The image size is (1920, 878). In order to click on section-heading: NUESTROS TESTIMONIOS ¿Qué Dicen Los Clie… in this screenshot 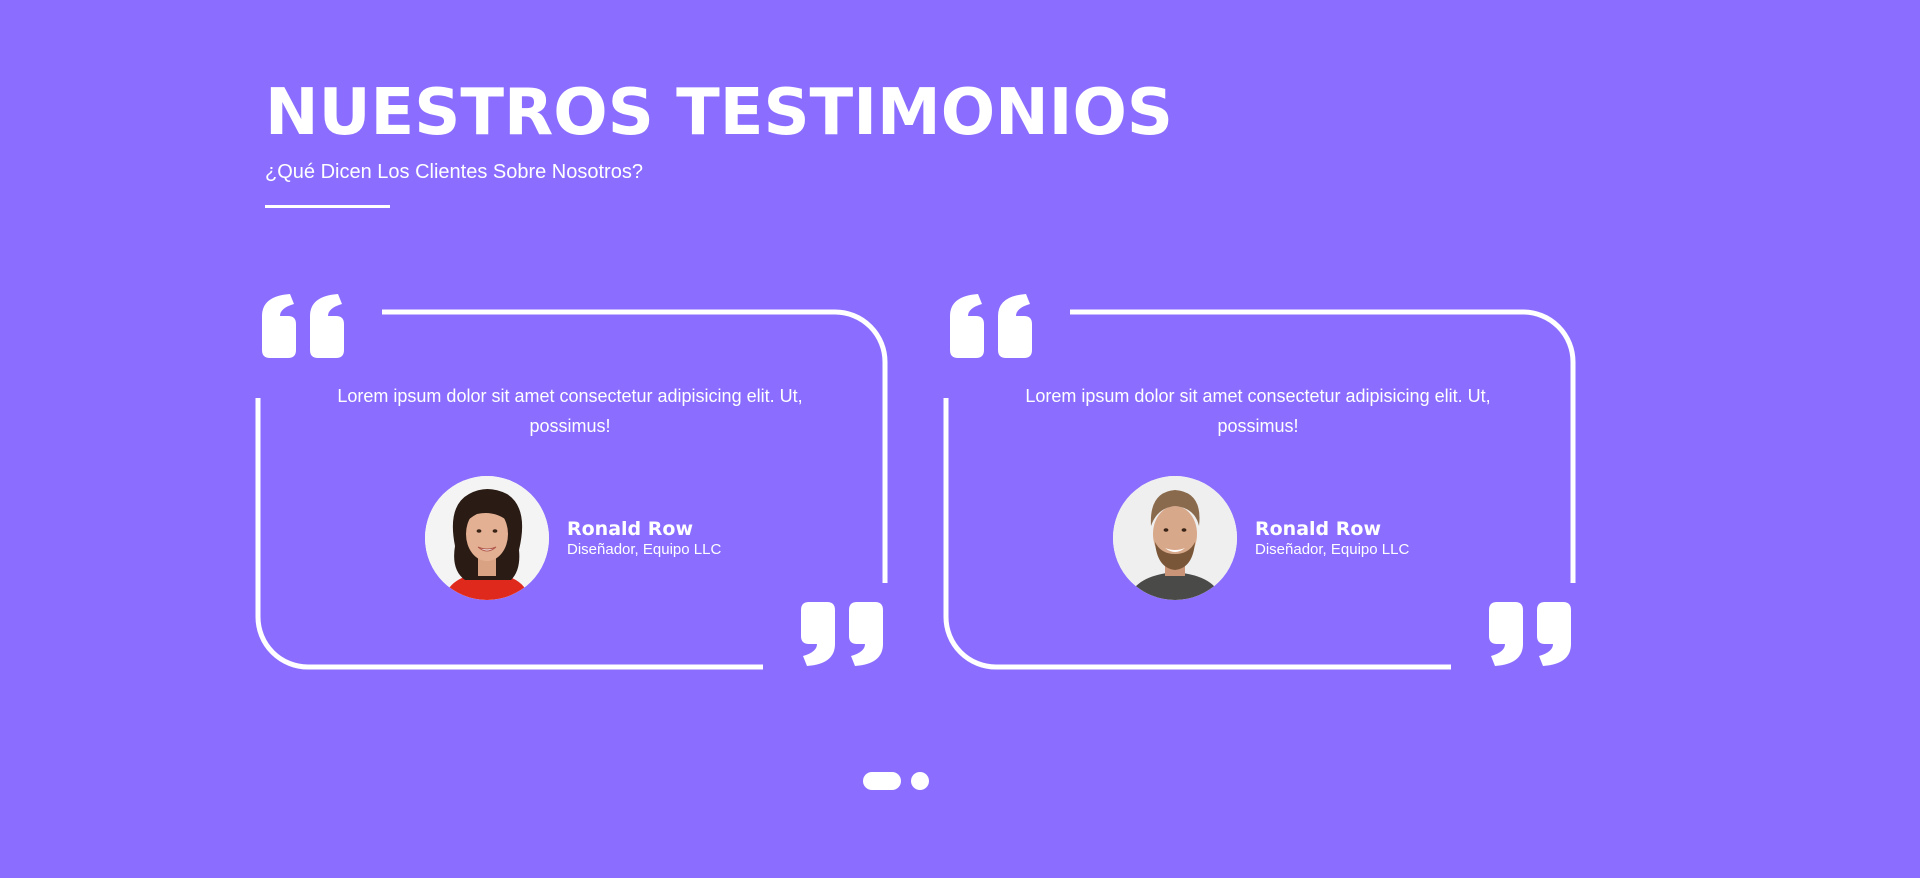, I will do `click(719, 141)`.